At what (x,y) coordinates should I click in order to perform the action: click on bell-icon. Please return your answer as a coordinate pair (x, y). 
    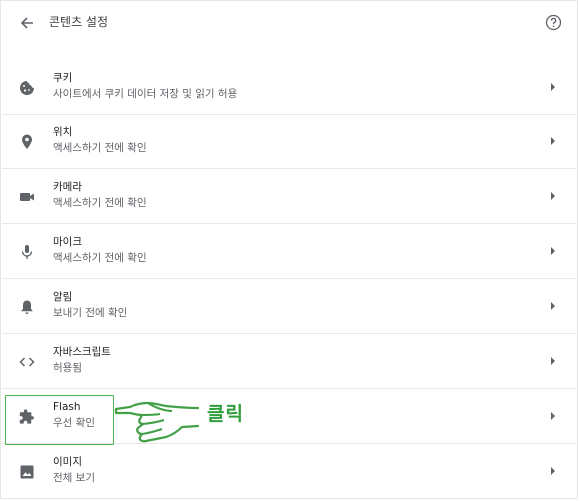
    Looking at the image, I should click on (27, 307).